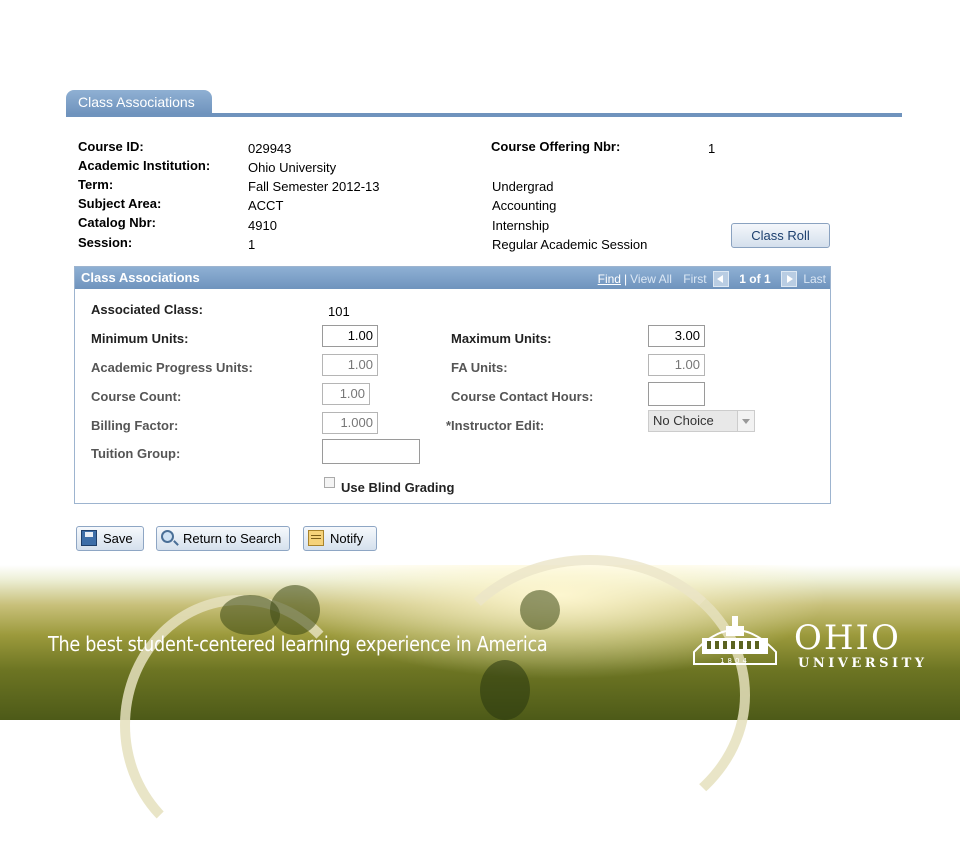  What do you see at coordinates (683, 420) in the screenshot?
I see `instructor-edit-value: No Choice` at bounding box center [683, 420].